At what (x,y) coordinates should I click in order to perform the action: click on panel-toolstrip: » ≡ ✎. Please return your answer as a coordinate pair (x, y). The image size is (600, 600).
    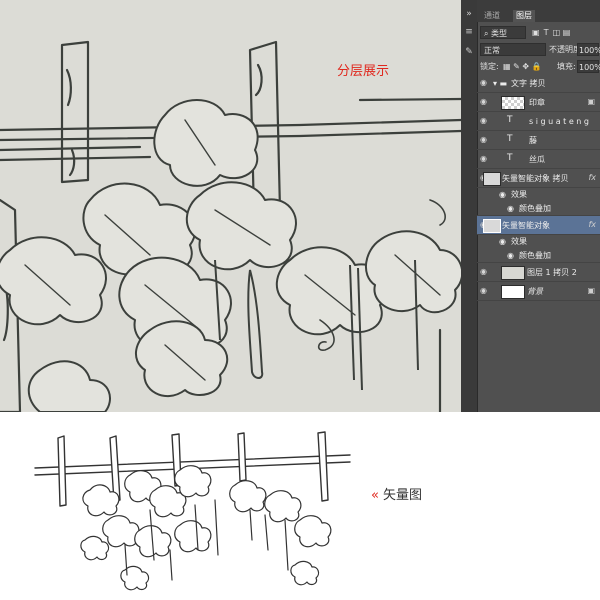
    Looking at the image, I should click on (469, 206).